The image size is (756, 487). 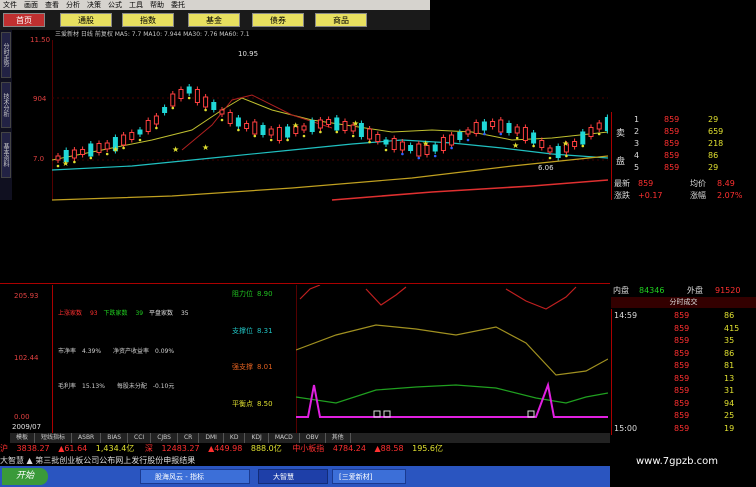 I want to click on trade-row: 859 94, so click(x=684, y=403).